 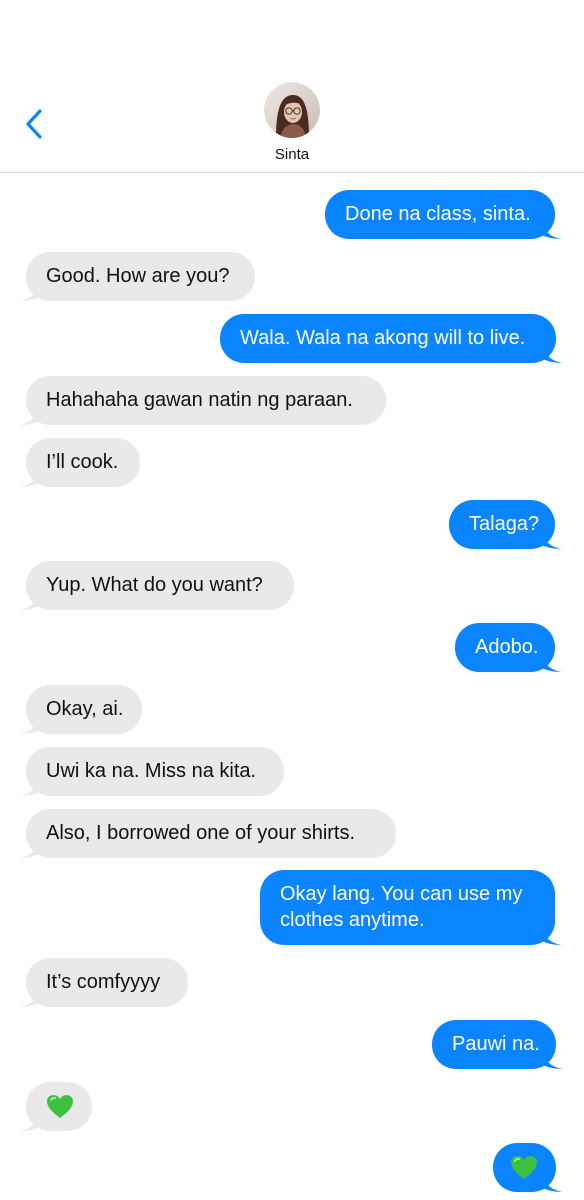 I want to click on message-text: Yup. What do you want?, so click(x=154, y=585).